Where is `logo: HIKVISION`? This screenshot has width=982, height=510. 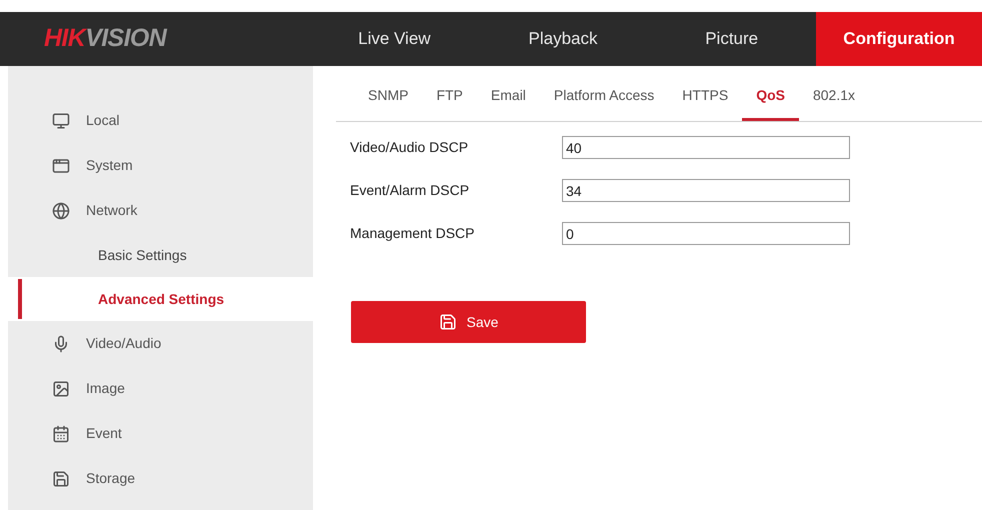 logo: HIKVISION is located at coordinates (105, 38).